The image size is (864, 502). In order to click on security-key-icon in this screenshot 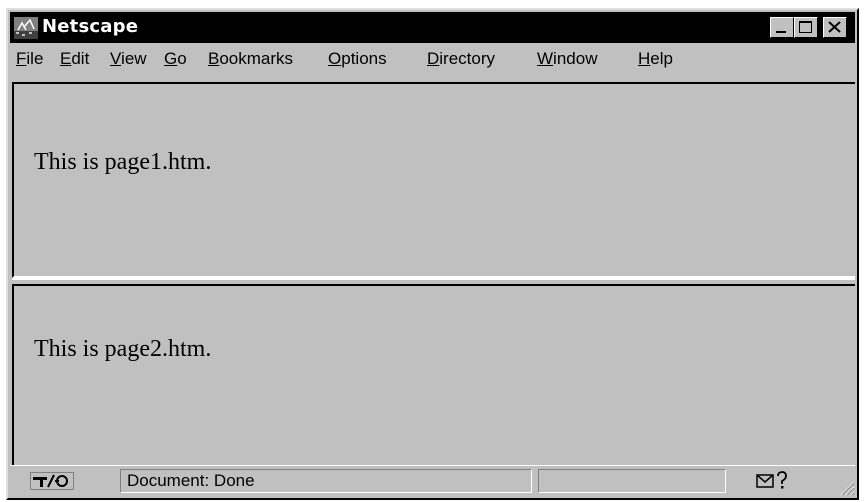, I will do `click(52, 481)`.